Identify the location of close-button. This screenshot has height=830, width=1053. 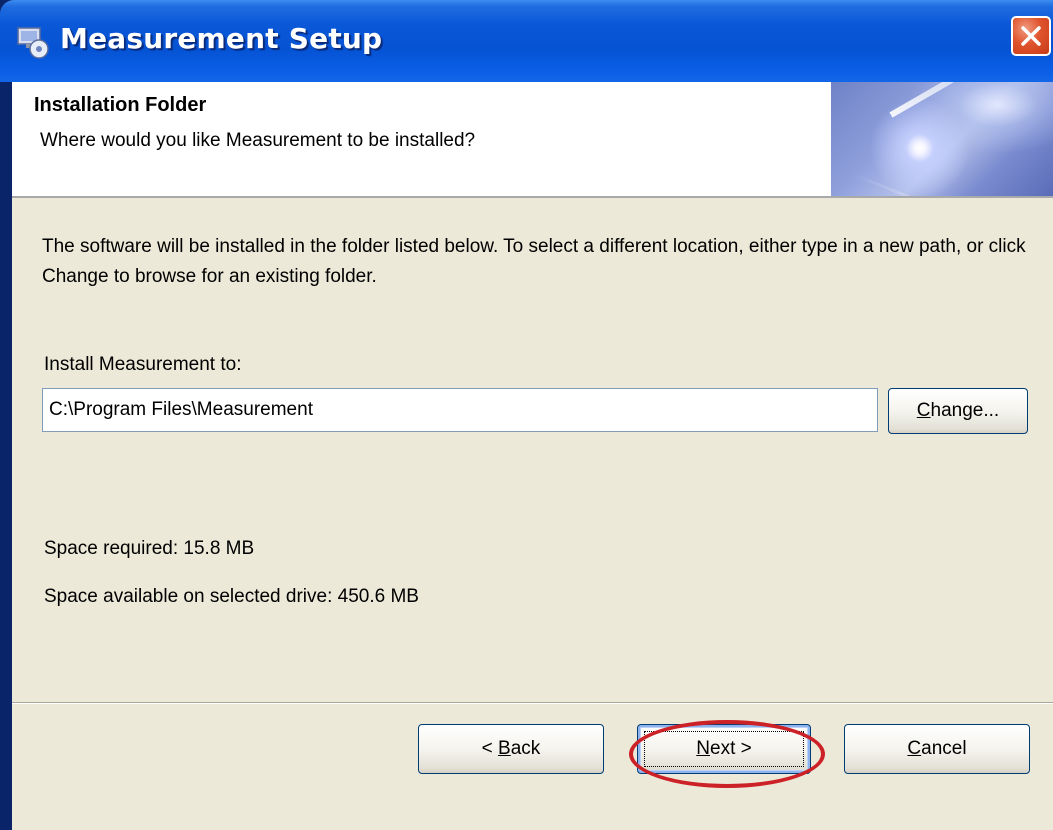
(1031, 36).